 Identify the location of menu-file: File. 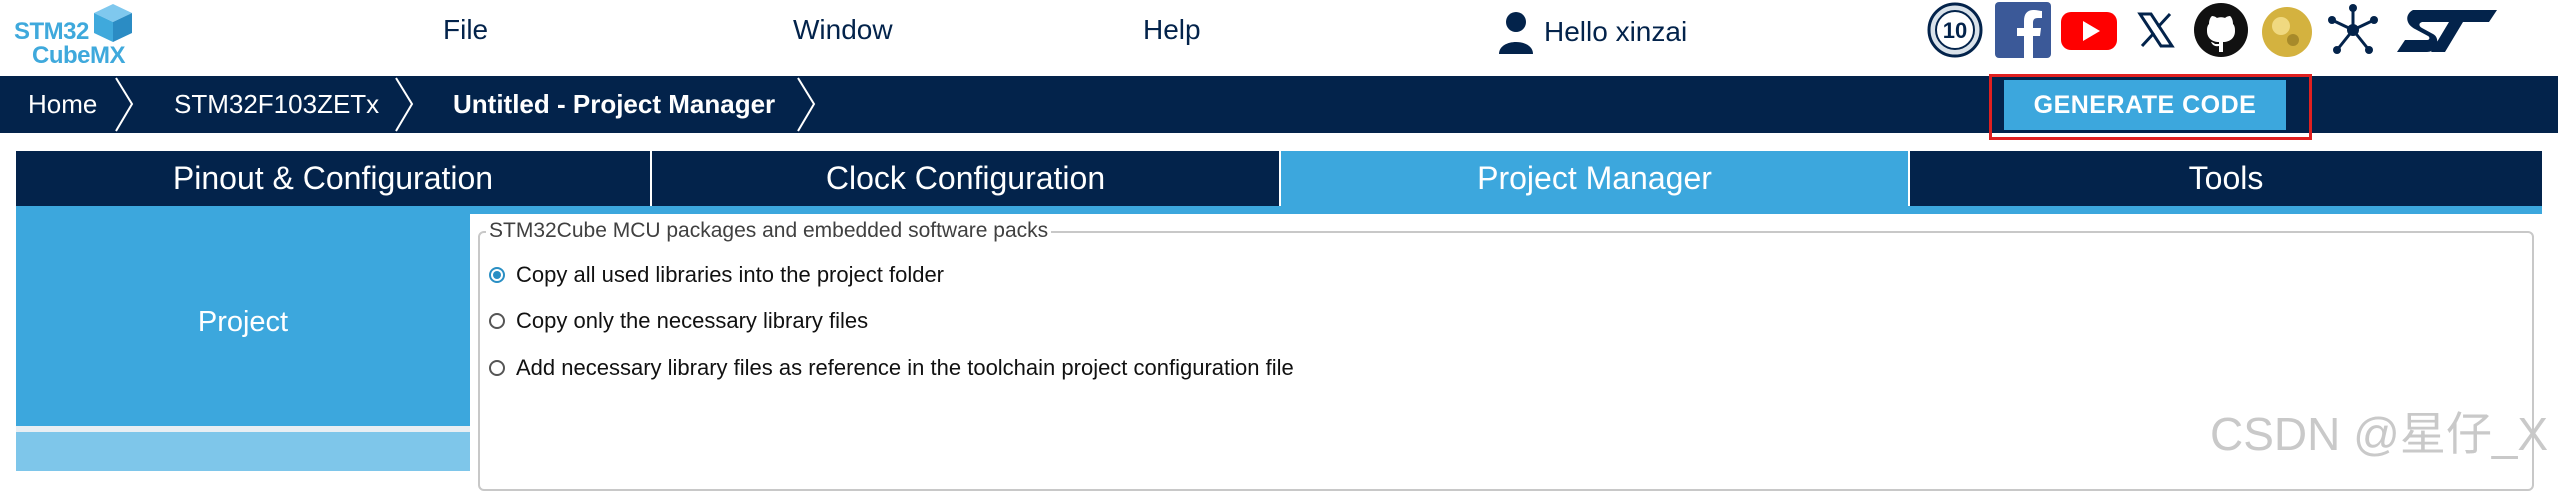
(465, 30).